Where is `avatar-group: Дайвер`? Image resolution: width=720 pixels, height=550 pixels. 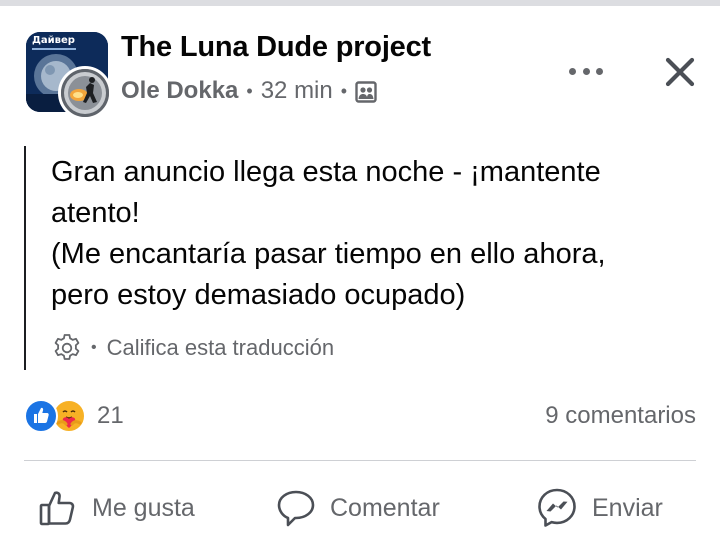 avatar-group: Дайвер is located at coordinates (71, 76).